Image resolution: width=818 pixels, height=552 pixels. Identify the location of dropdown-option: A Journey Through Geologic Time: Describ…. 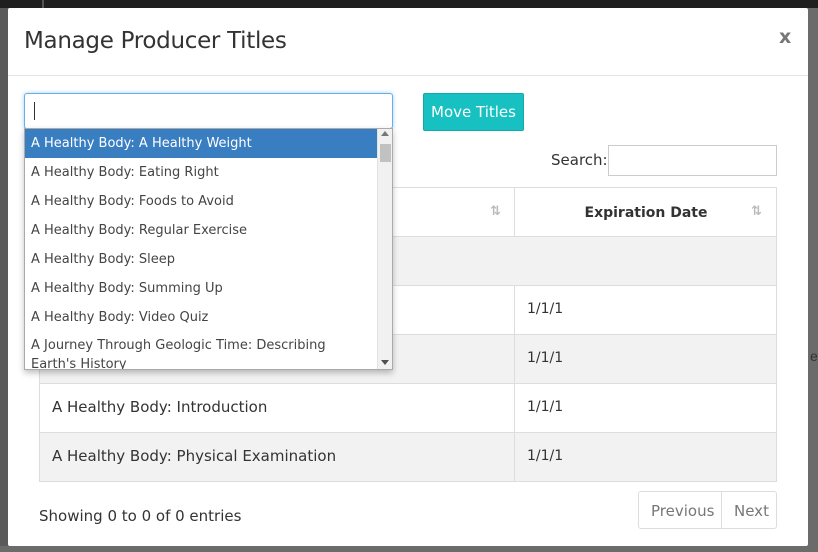
(201, 350).